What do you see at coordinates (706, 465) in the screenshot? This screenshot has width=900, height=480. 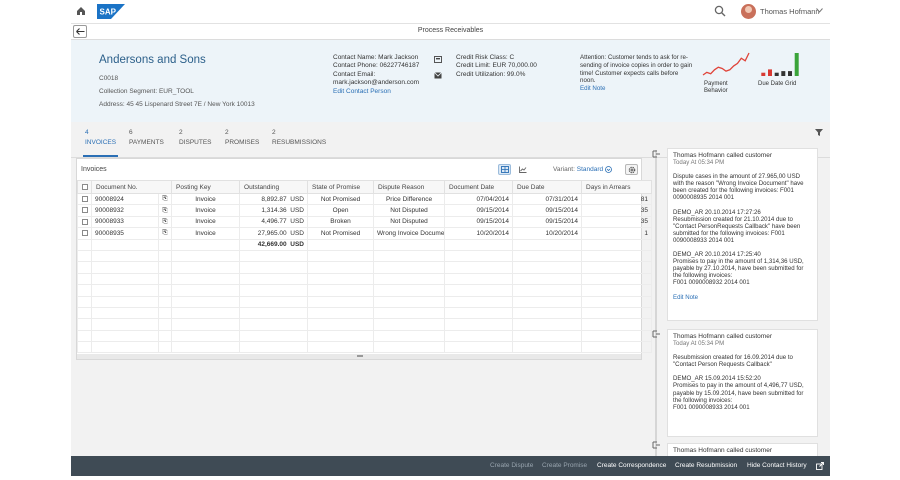 I see `create-resubmission-button: Create Resubmission` at bounding box center [706, 465].